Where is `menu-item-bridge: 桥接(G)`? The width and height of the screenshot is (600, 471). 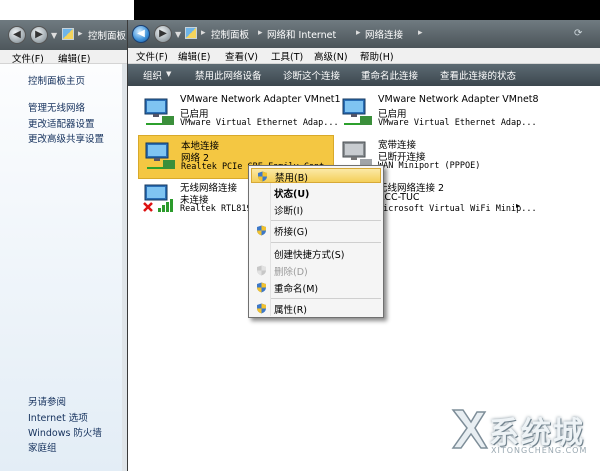 menu-item-bridge: 桥接(G) is located at coordinates (316, 230).